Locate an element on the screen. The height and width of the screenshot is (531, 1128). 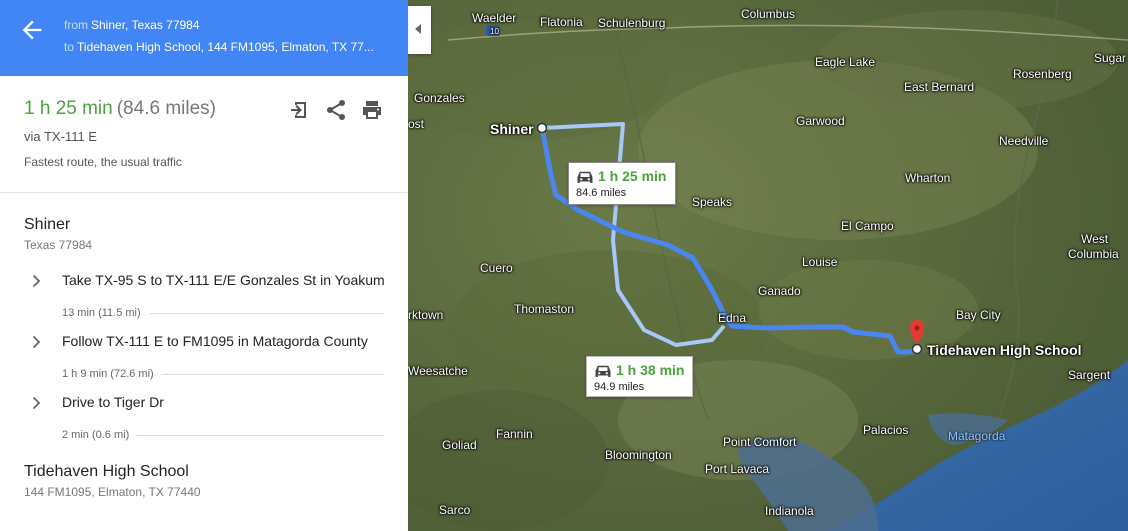
route-bubble-alternate: 1 h 38 min 94.9 miles is located at coordinates (639, 376).